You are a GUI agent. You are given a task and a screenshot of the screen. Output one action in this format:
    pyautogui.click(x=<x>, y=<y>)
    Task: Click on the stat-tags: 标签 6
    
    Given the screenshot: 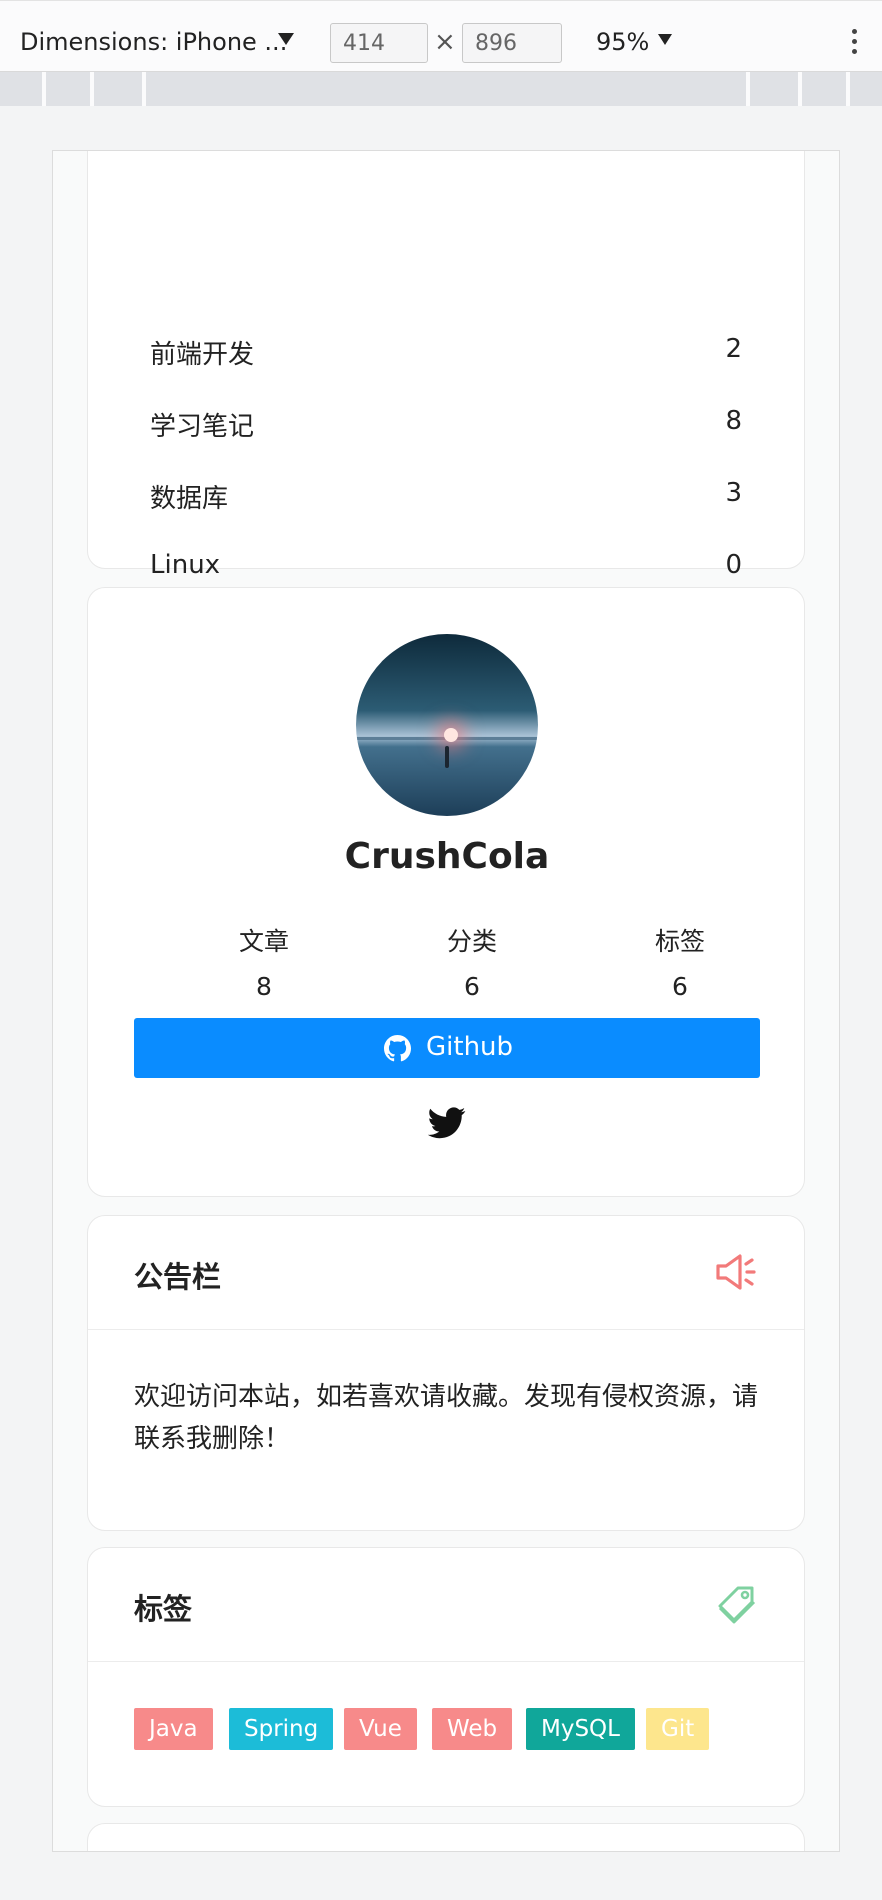 What is the action you would take?
    pyautogui.click(x=680, y=961)
    